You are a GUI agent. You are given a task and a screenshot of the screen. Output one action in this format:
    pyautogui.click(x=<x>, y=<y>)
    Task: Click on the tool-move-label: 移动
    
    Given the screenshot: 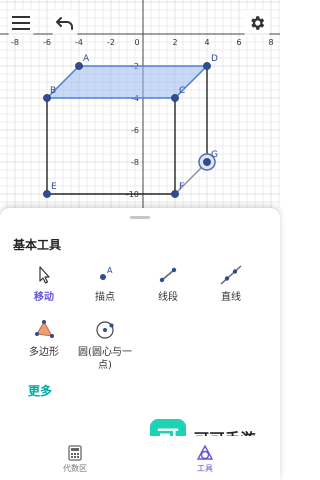 What is the action you would take?
    pyautogui.click(x=44, y=297)
    